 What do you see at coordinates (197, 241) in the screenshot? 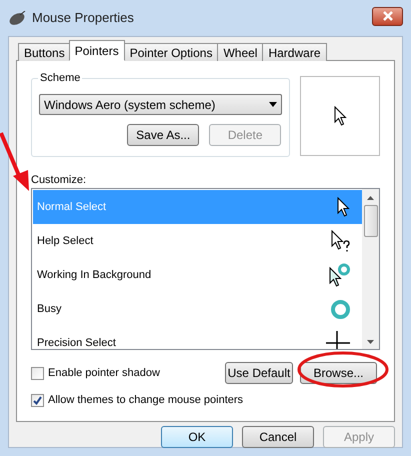
I see `list-row: Help Select` at bounding box center [197, 241].